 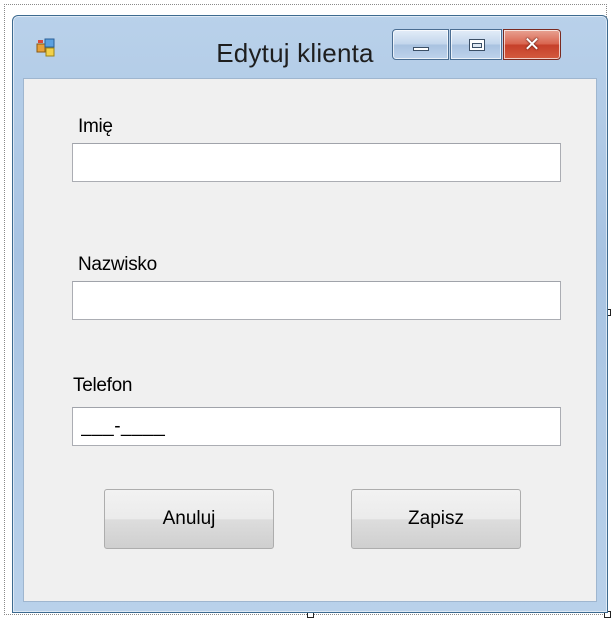 What do you see at coordinates (95, 126) in the screenshot?
I see `first-name-label: Imię` at bounding box center [95, 126].